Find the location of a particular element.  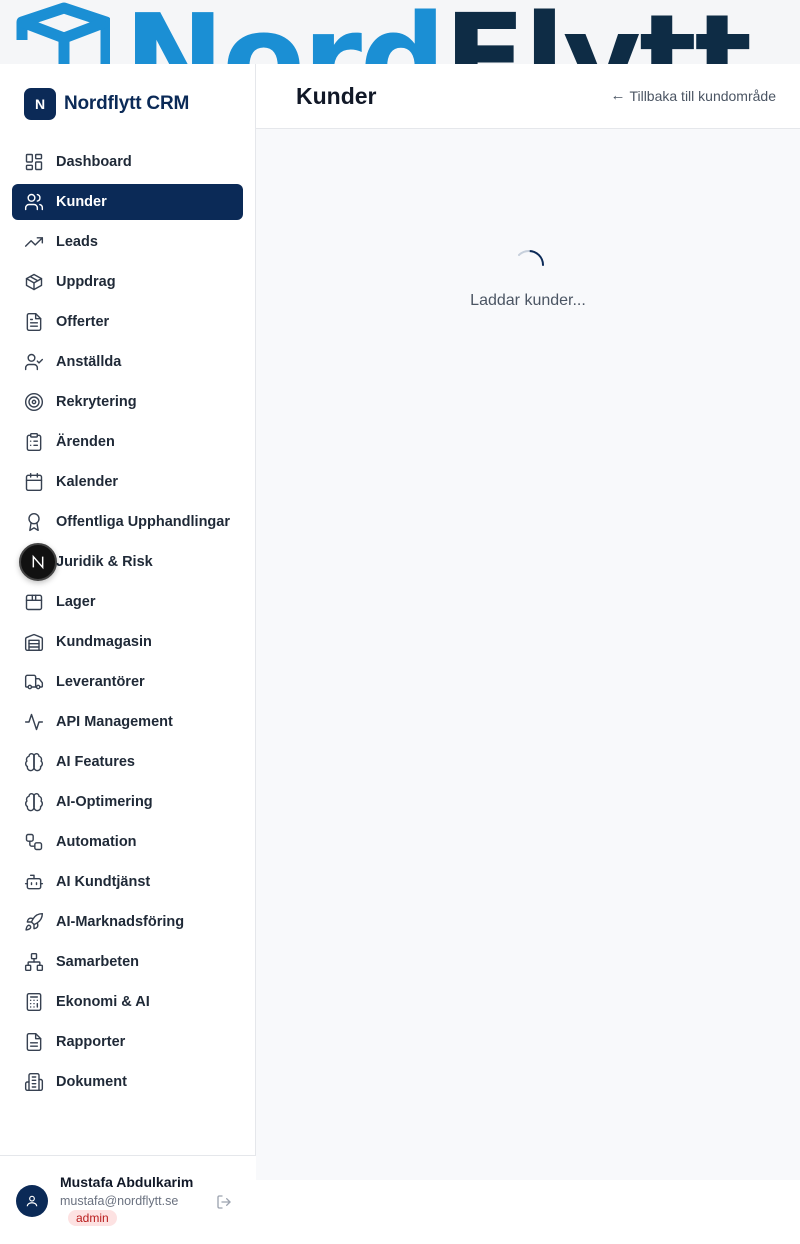

sidebar-item-samarbeten: Samarbeten is located at coordinates (127, 962).